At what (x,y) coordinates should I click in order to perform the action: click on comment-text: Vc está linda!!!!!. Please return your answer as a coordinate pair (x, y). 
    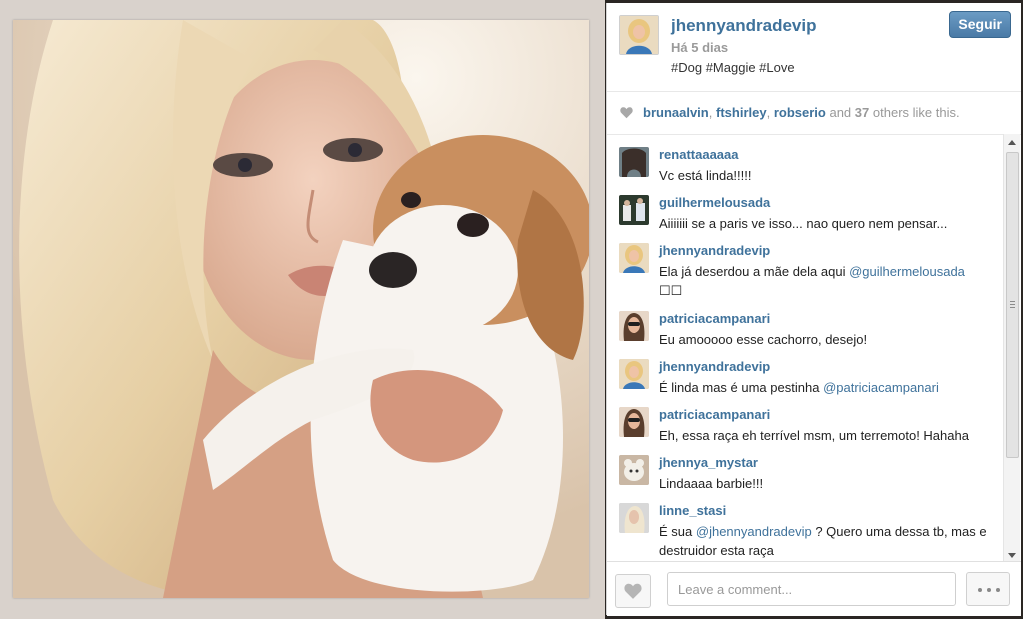
    Looking at the image, I should click on (829, 175).